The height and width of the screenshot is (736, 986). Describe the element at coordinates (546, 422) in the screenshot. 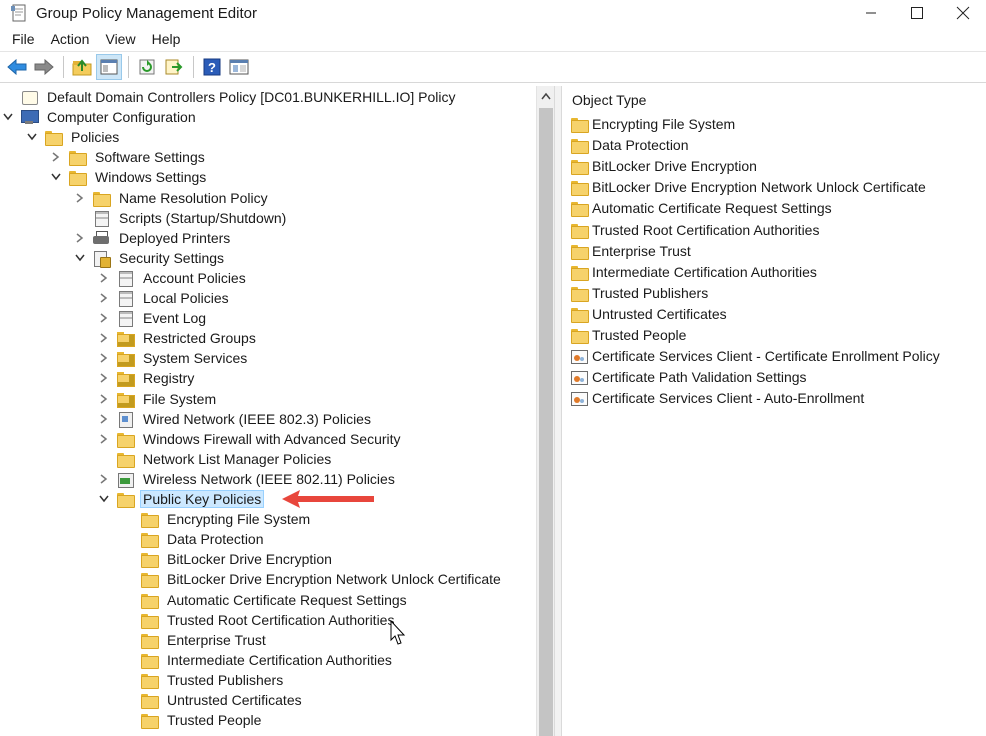

I see `scrollbar-thumb` at that location.